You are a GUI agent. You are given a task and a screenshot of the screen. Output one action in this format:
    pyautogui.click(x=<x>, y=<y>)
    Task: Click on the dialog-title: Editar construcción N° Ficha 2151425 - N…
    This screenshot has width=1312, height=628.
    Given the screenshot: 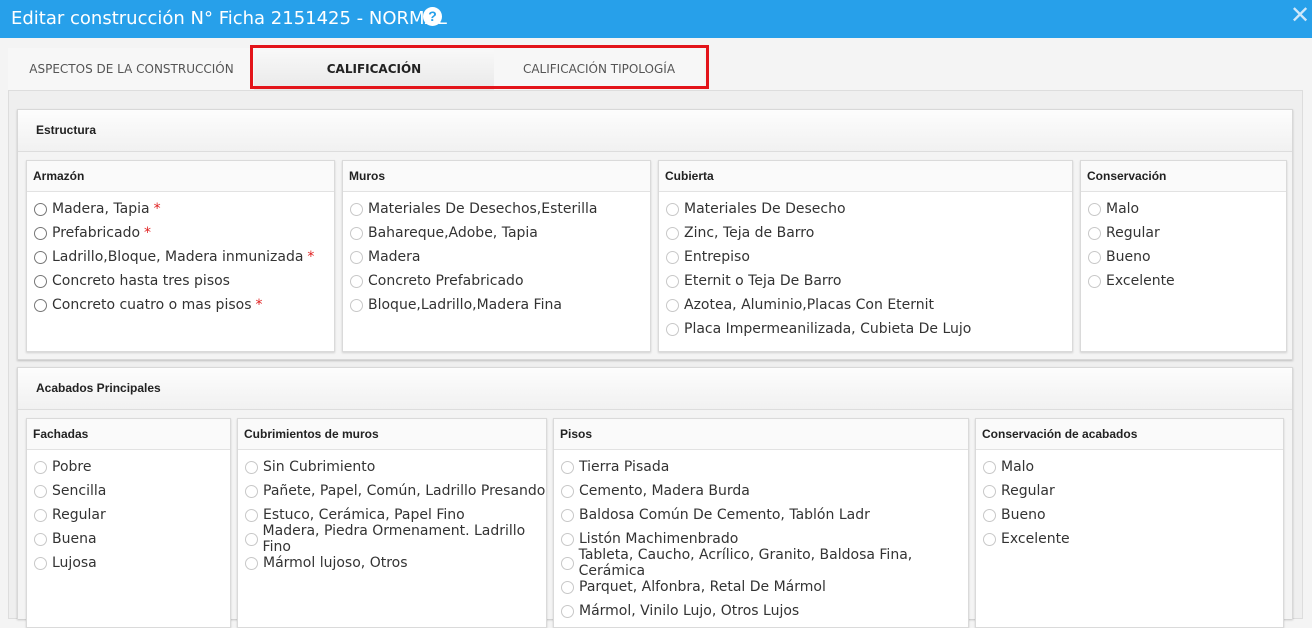 What is the action you would take?
    pyautogui.click(x=229, y=18)
    